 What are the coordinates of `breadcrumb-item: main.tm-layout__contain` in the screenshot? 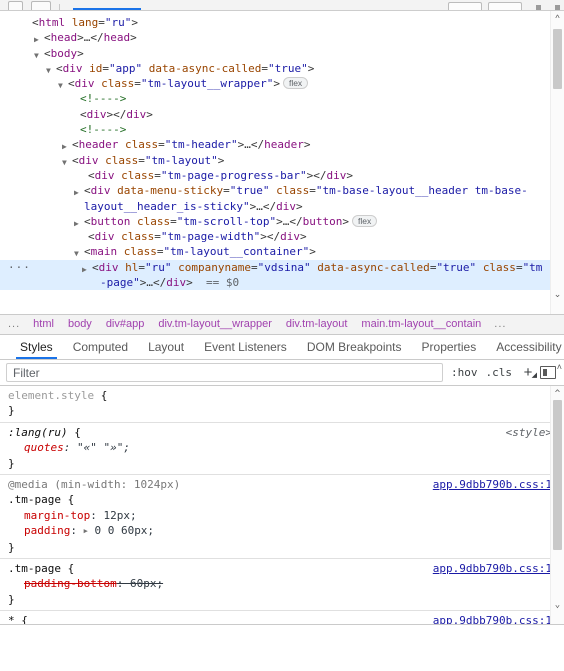 It's located at (421, 324).